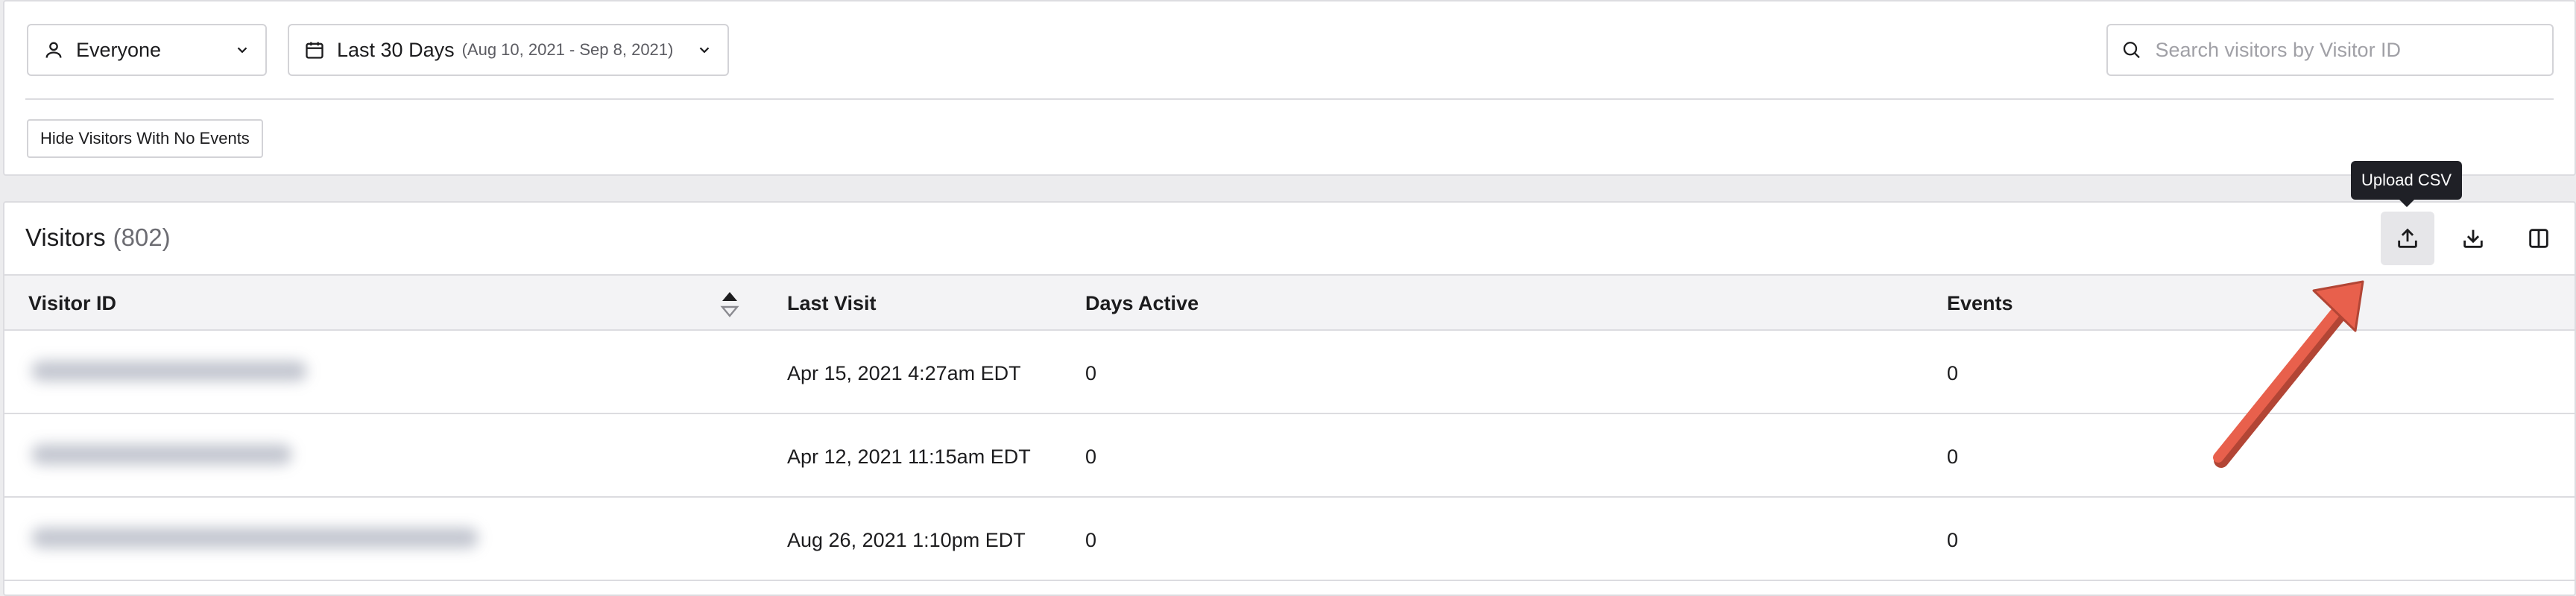  I want to click on last-visit-cell: Apr 15, 2021 4:27am EDT, so click(904, 373).